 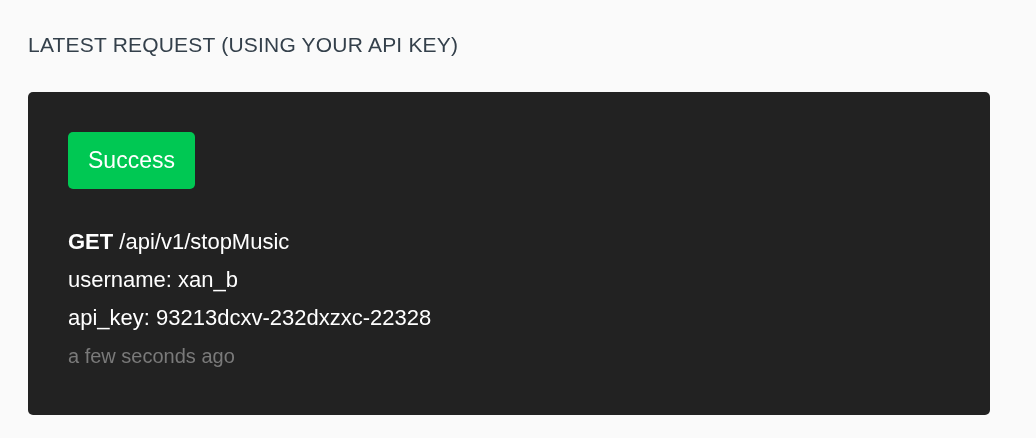 I want to click on status-badge: Success, so click(x=131, y=160).